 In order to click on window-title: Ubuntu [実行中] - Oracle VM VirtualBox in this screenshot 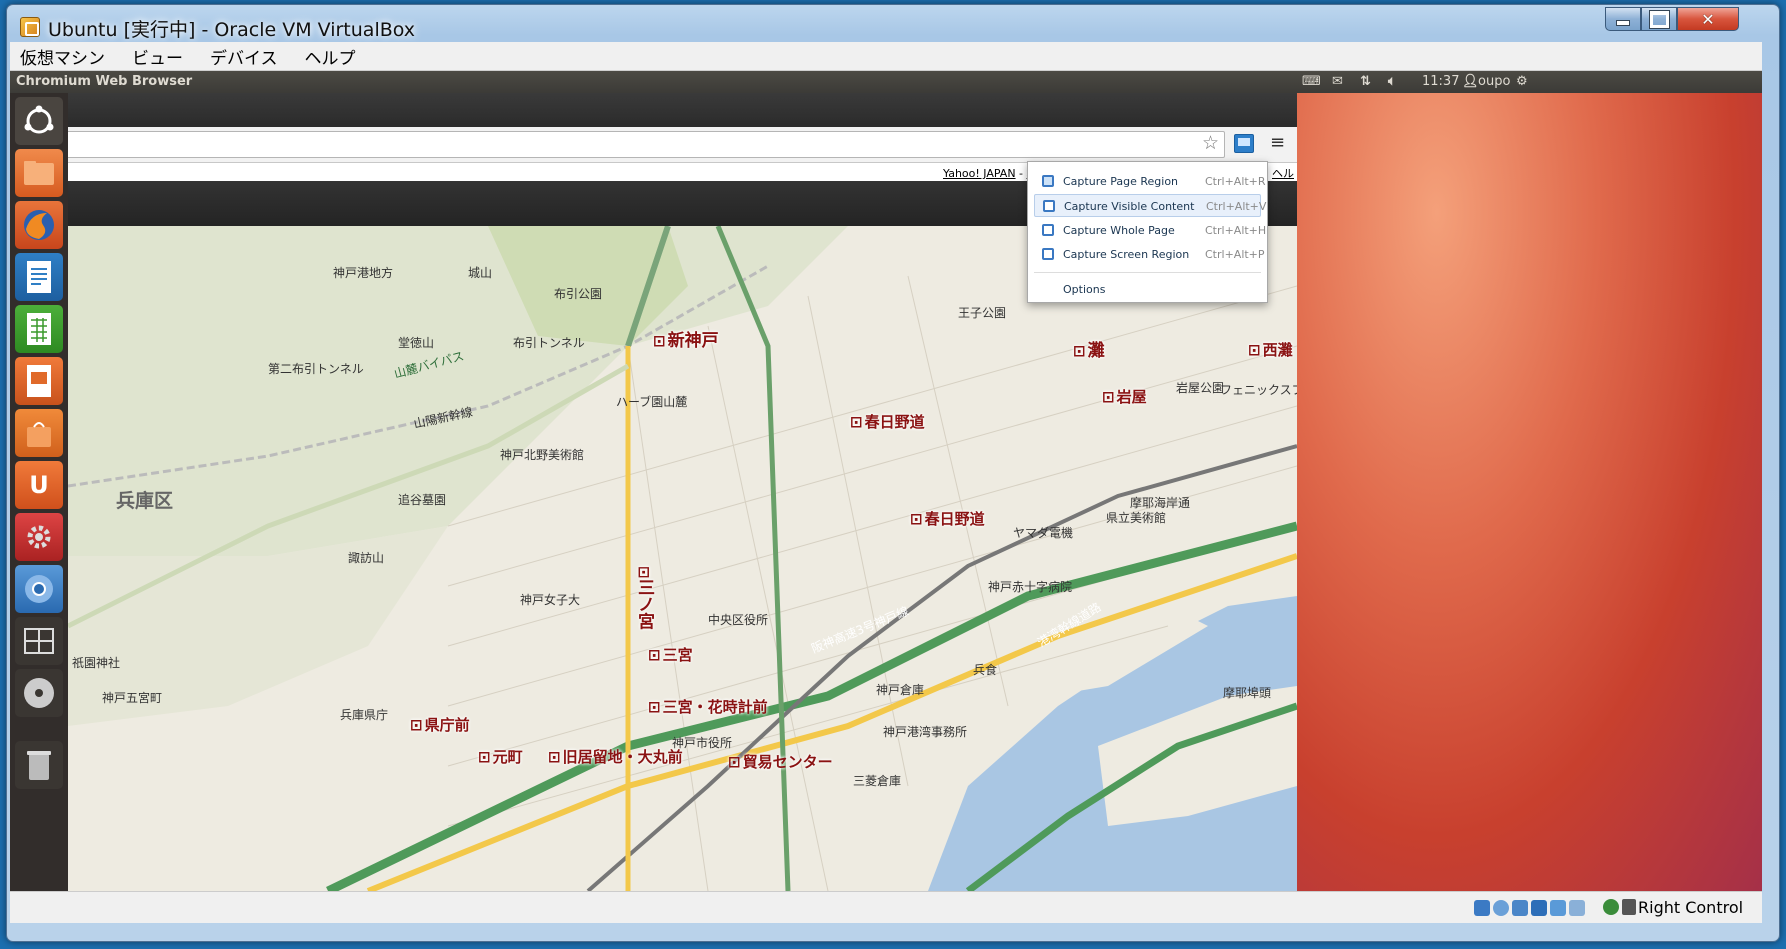, I will do `click(232, 30)`.